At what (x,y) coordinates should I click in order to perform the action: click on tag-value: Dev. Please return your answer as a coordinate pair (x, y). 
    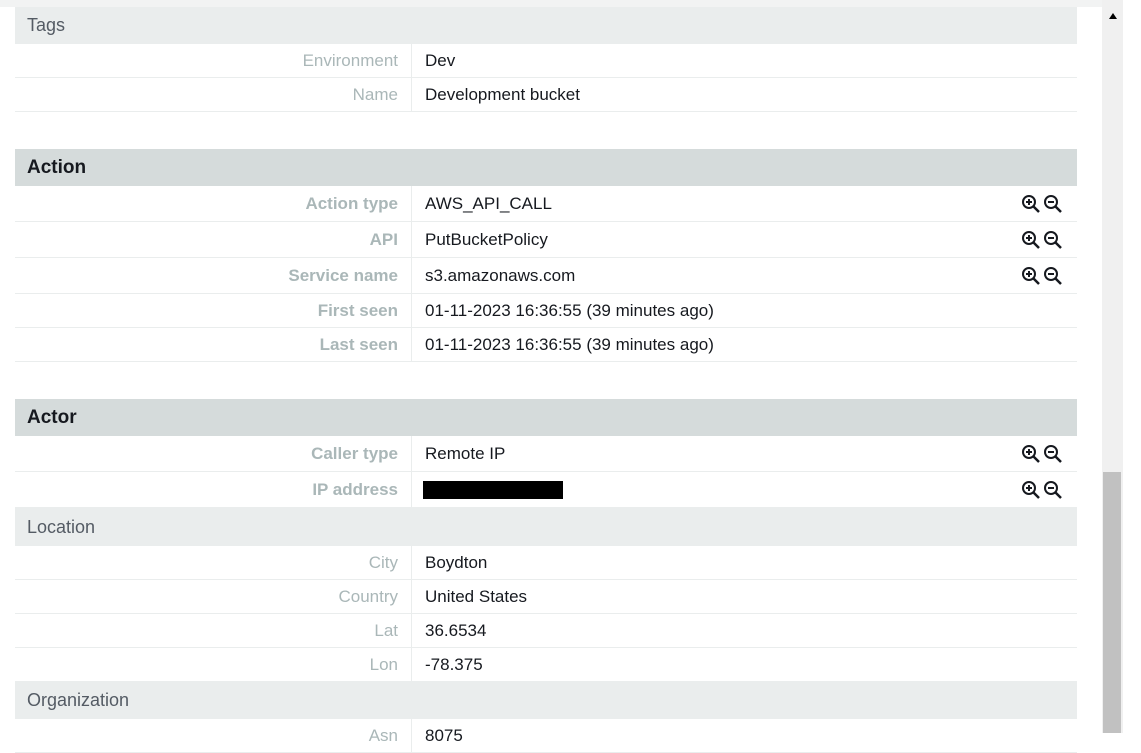
    Looking at the image, I should click on (440, 60).